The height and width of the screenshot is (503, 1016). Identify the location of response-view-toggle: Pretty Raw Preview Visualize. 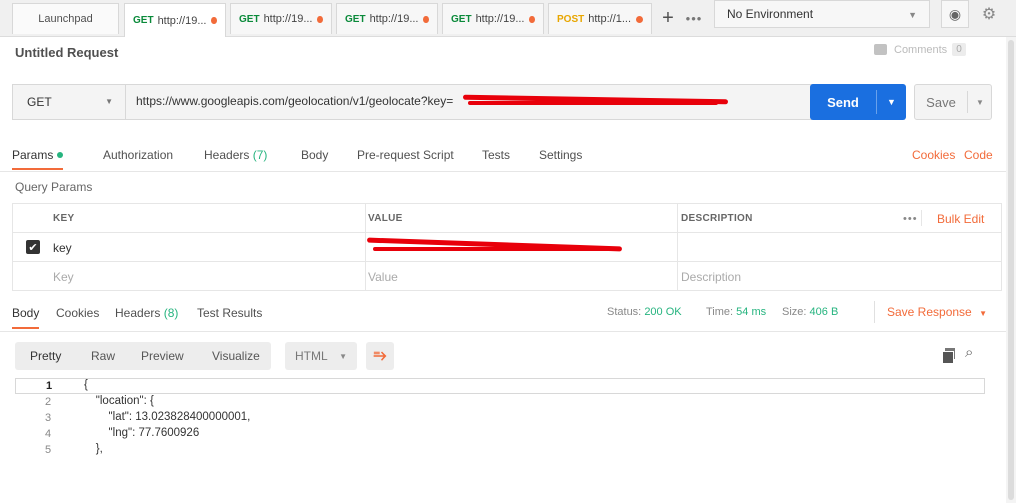
(143, 356).